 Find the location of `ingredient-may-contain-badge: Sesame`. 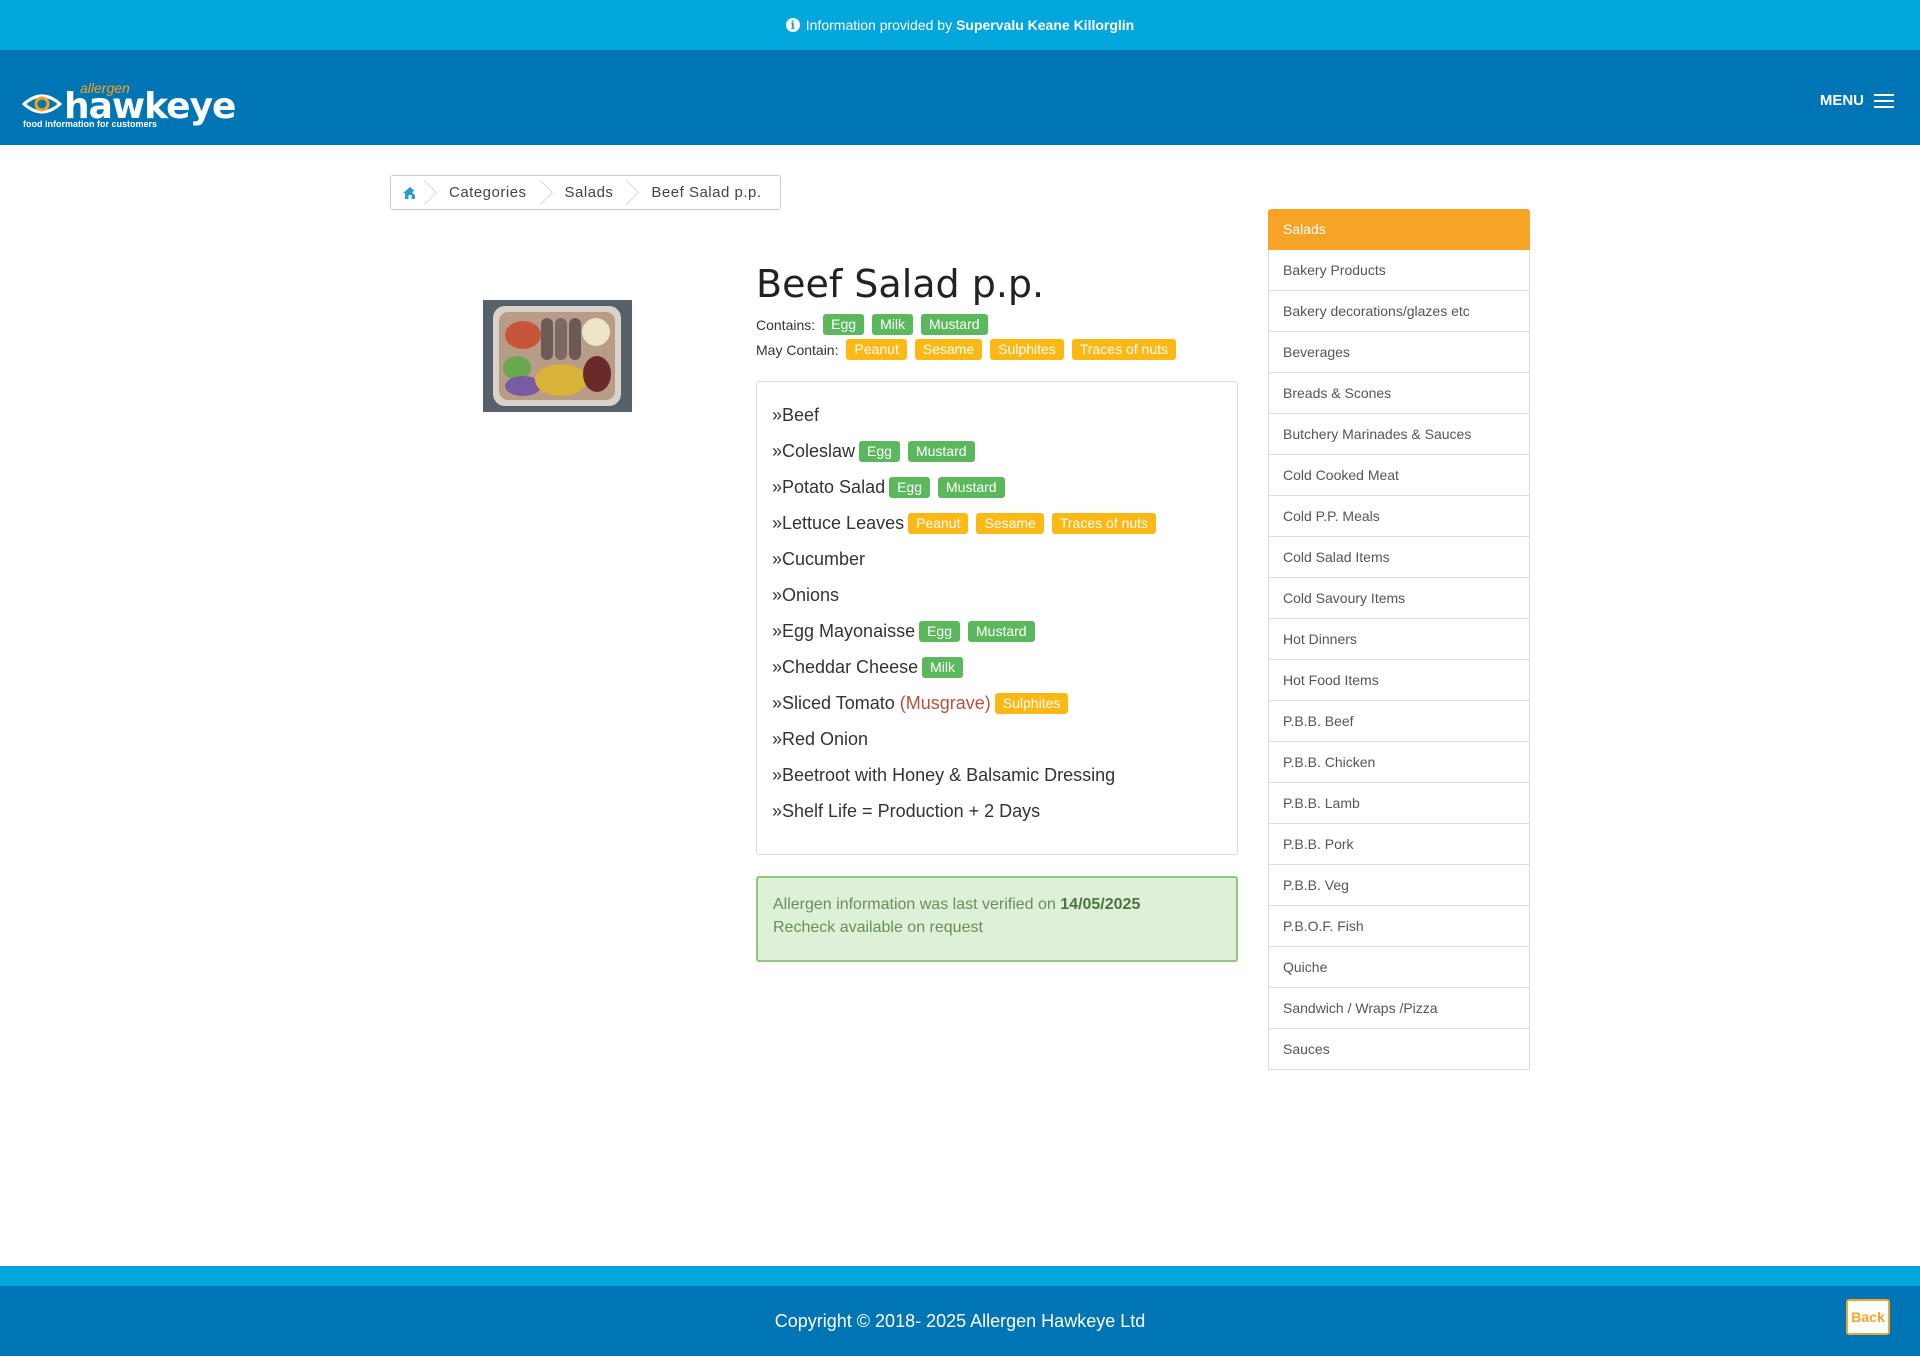

ingredient-may-contain-badge: Sesame is located at coordinates (1010, 523).